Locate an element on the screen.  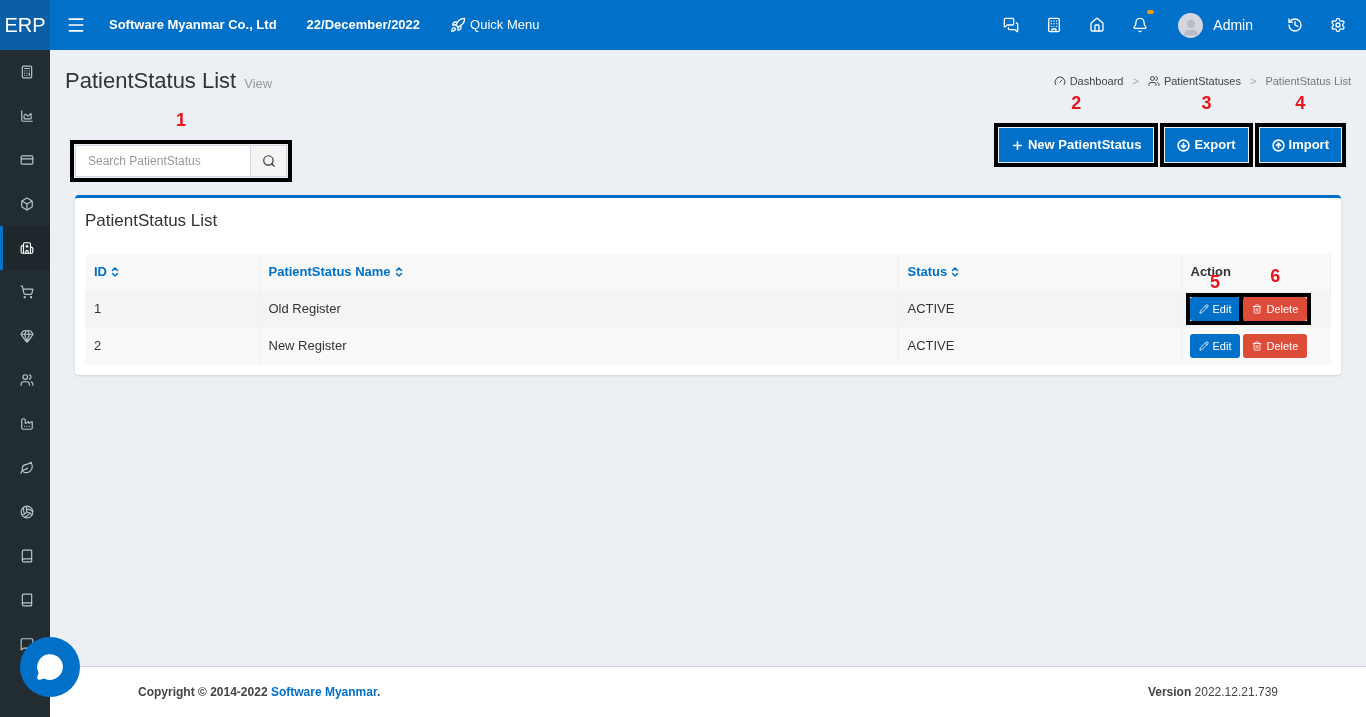
sidebar-item is located at coordinates (25, 248).